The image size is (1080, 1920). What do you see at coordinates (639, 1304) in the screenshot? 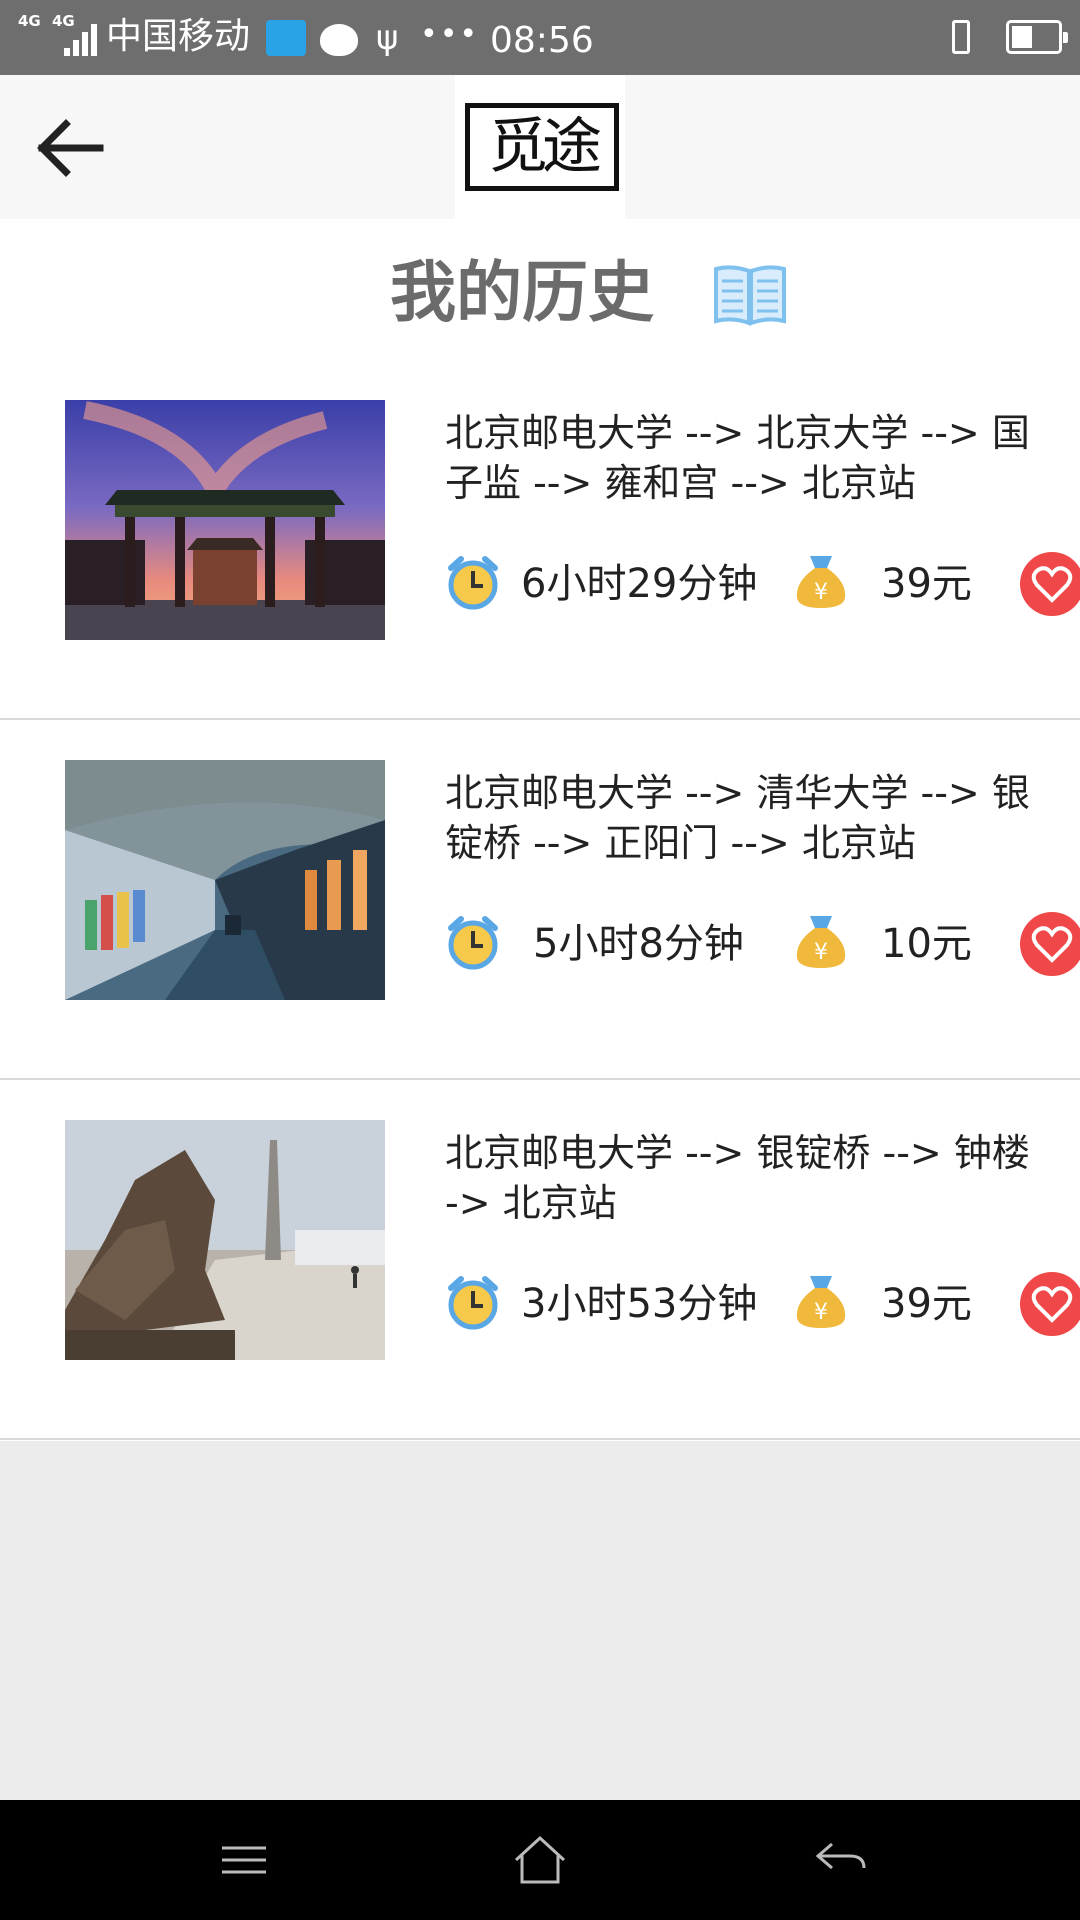
I see `route-duration: 3小时53分钟` at bounding box center [639, 1304].